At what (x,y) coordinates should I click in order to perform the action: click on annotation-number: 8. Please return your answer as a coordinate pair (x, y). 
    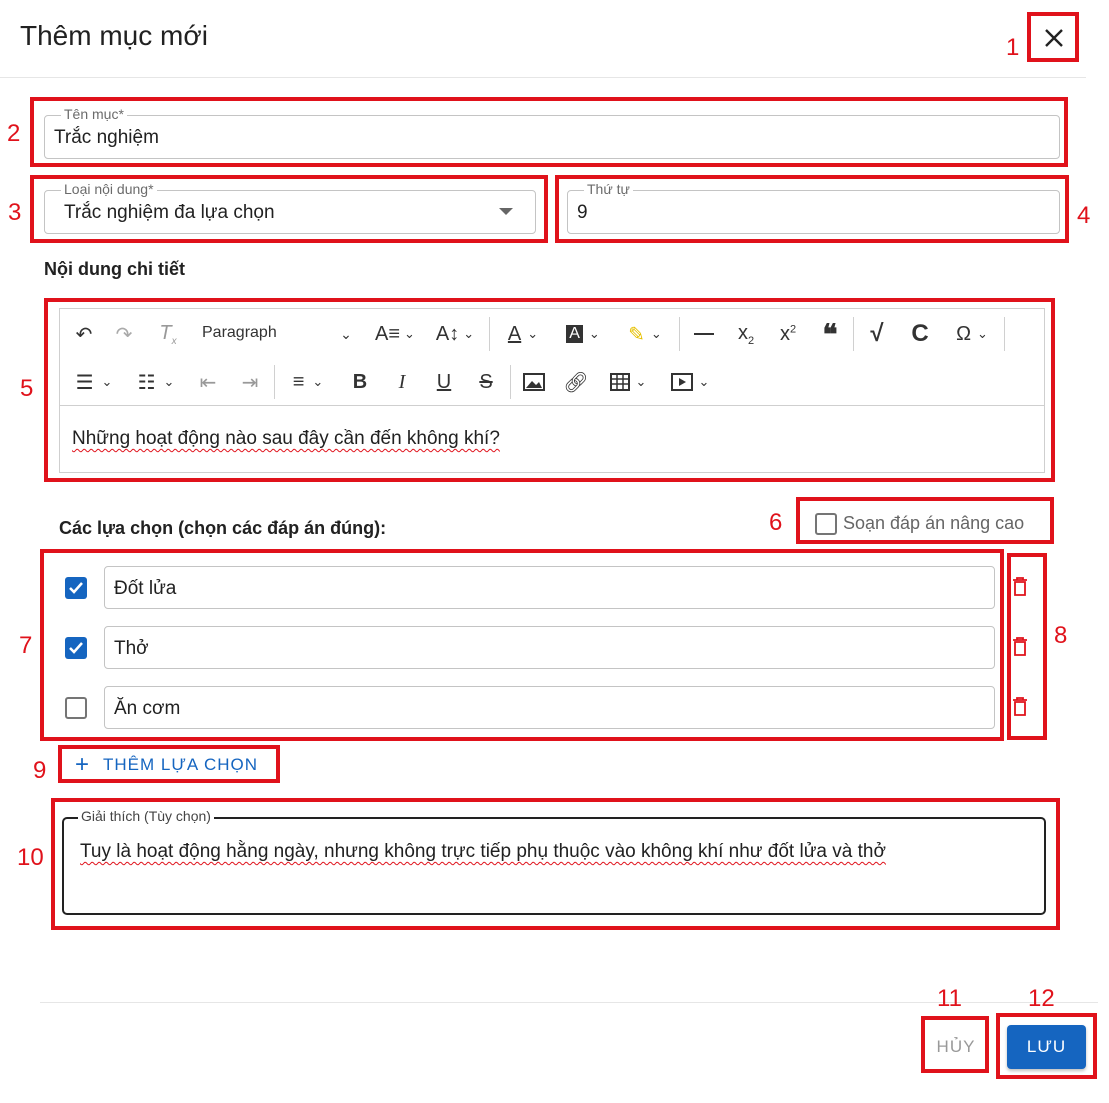
    Looking at the image, I should click on (1061, 635).